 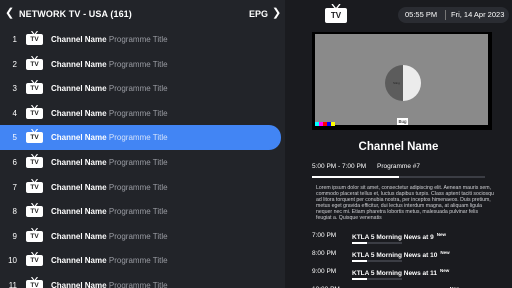 I want to click on current-programme: Programme #7, so click(x=398, y=166).